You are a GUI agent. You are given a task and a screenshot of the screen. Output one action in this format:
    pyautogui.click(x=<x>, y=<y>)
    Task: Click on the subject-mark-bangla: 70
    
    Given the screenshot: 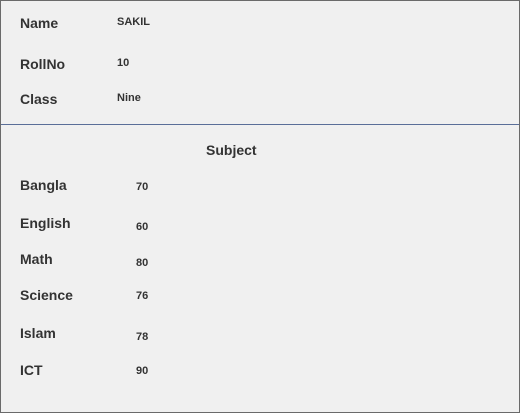 What is the action you would take?
    pyautogui.click(x=142, y=187)
    